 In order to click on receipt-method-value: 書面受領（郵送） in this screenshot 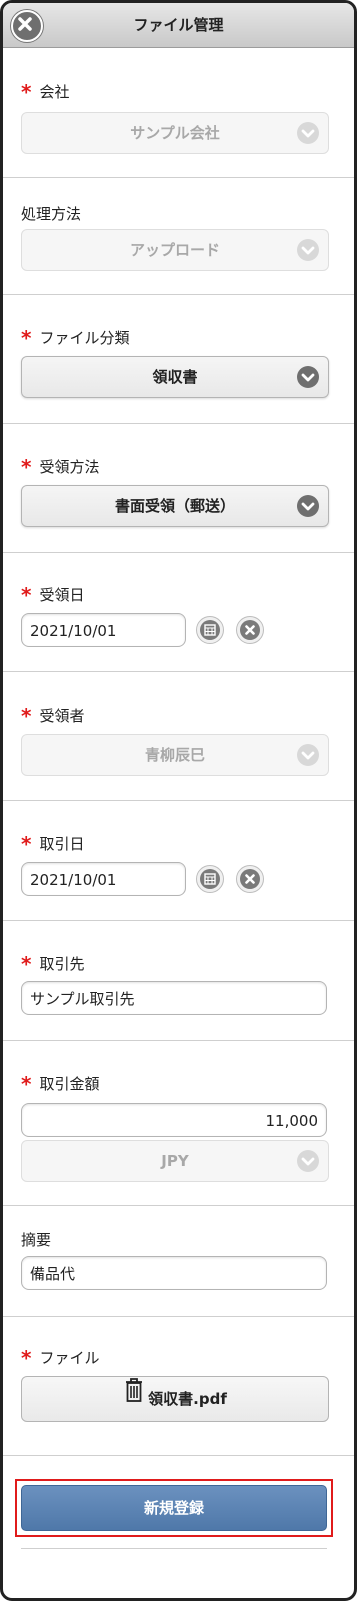, I will do `click(174, 506)`.